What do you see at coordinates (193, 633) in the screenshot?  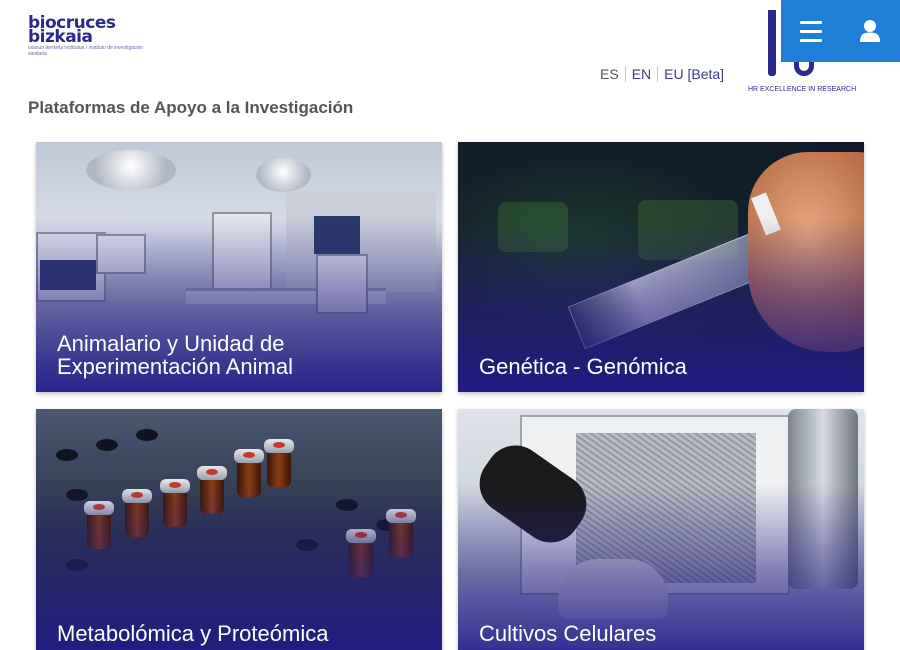 I see `card-title: Metabolómica y Proteómica` at bounding box center [193, 633].